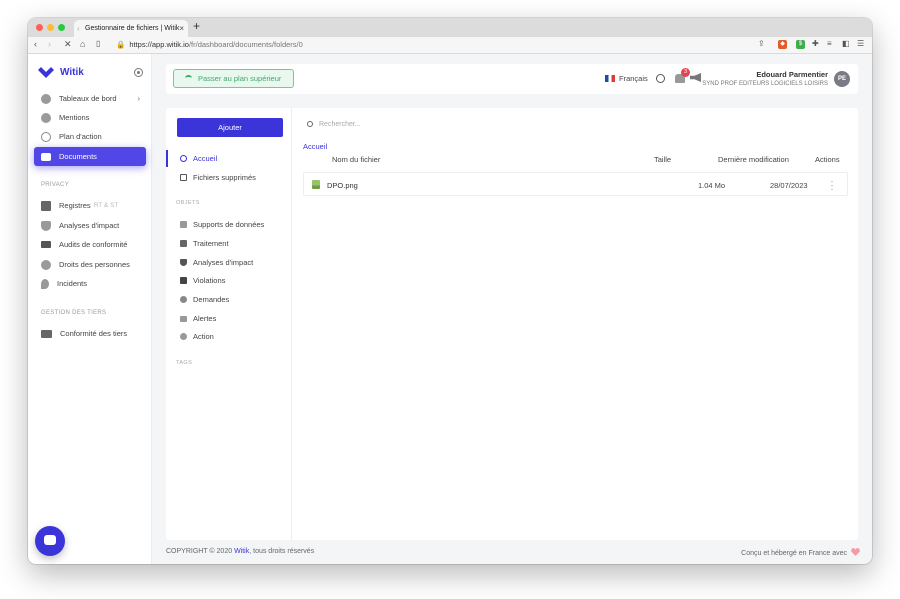 Image resolution: width=900 pixels, height=599 pixels. What do you see at coordinates (55, 185) in the screenshot?
I see `section-title-privacy: PRIVACY` at bounding box center [55, 185].